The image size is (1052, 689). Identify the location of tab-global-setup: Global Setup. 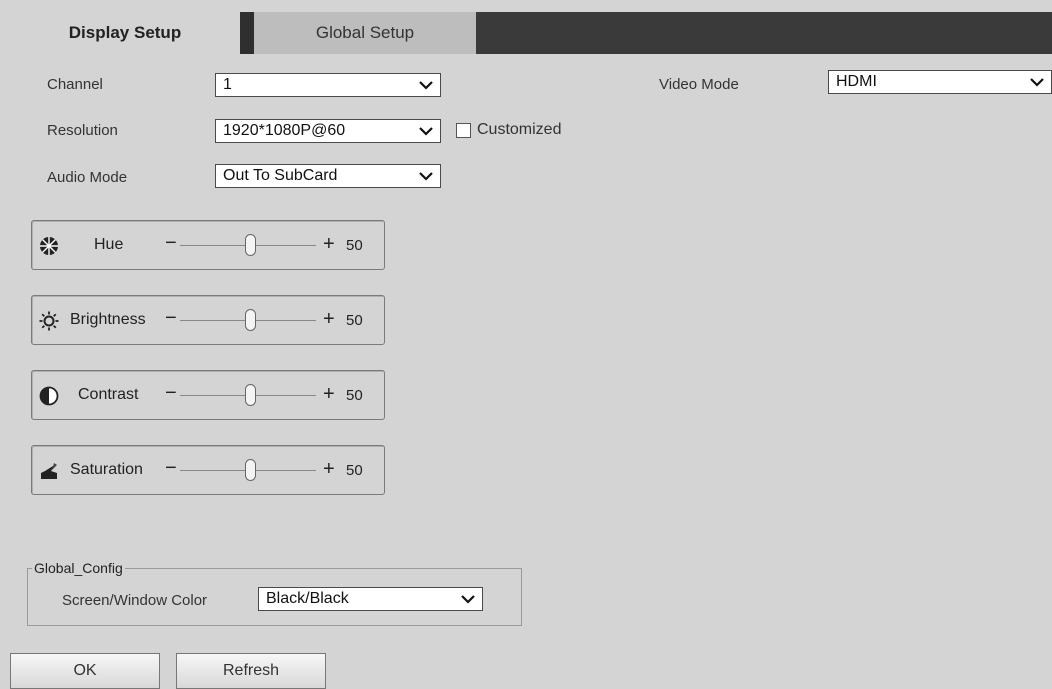
(365, 33).